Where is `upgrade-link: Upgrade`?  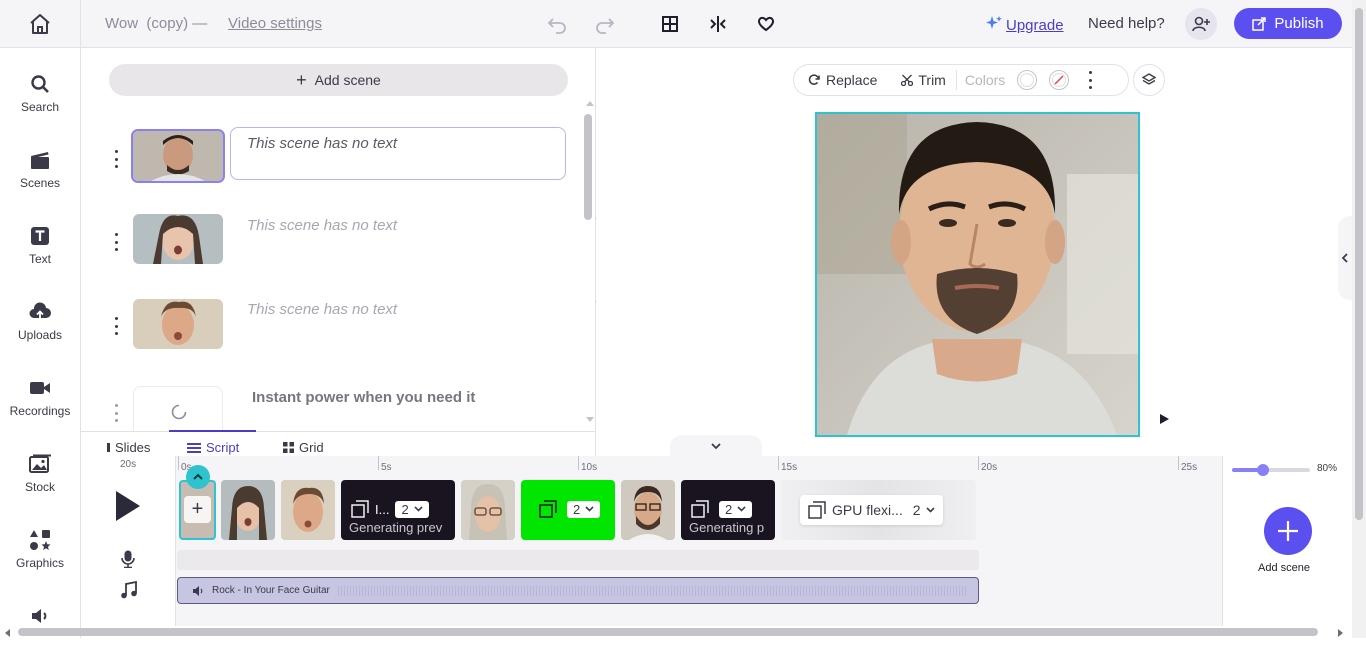
upgrade-link: Upgrade is located at coordinates (1025, 25).